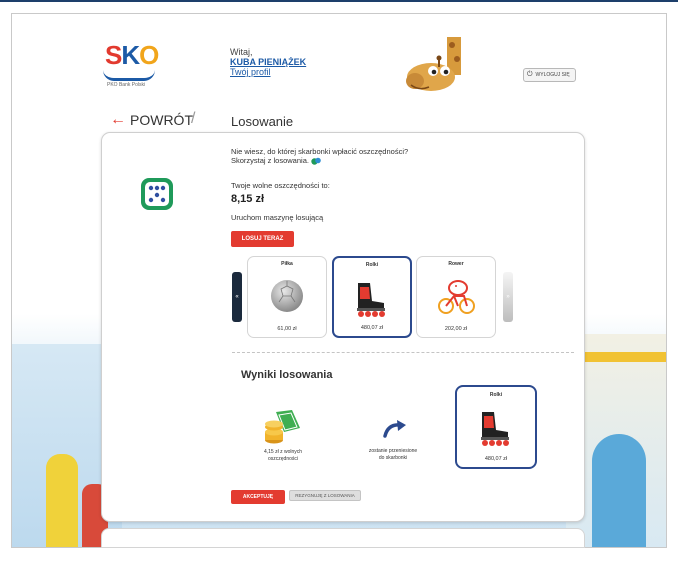 The image size is (678, 562). What do you see at coordinates (161, 120) in the screenshot?
I see `back-label: POWRÓT` at bounding box center [161, 120].